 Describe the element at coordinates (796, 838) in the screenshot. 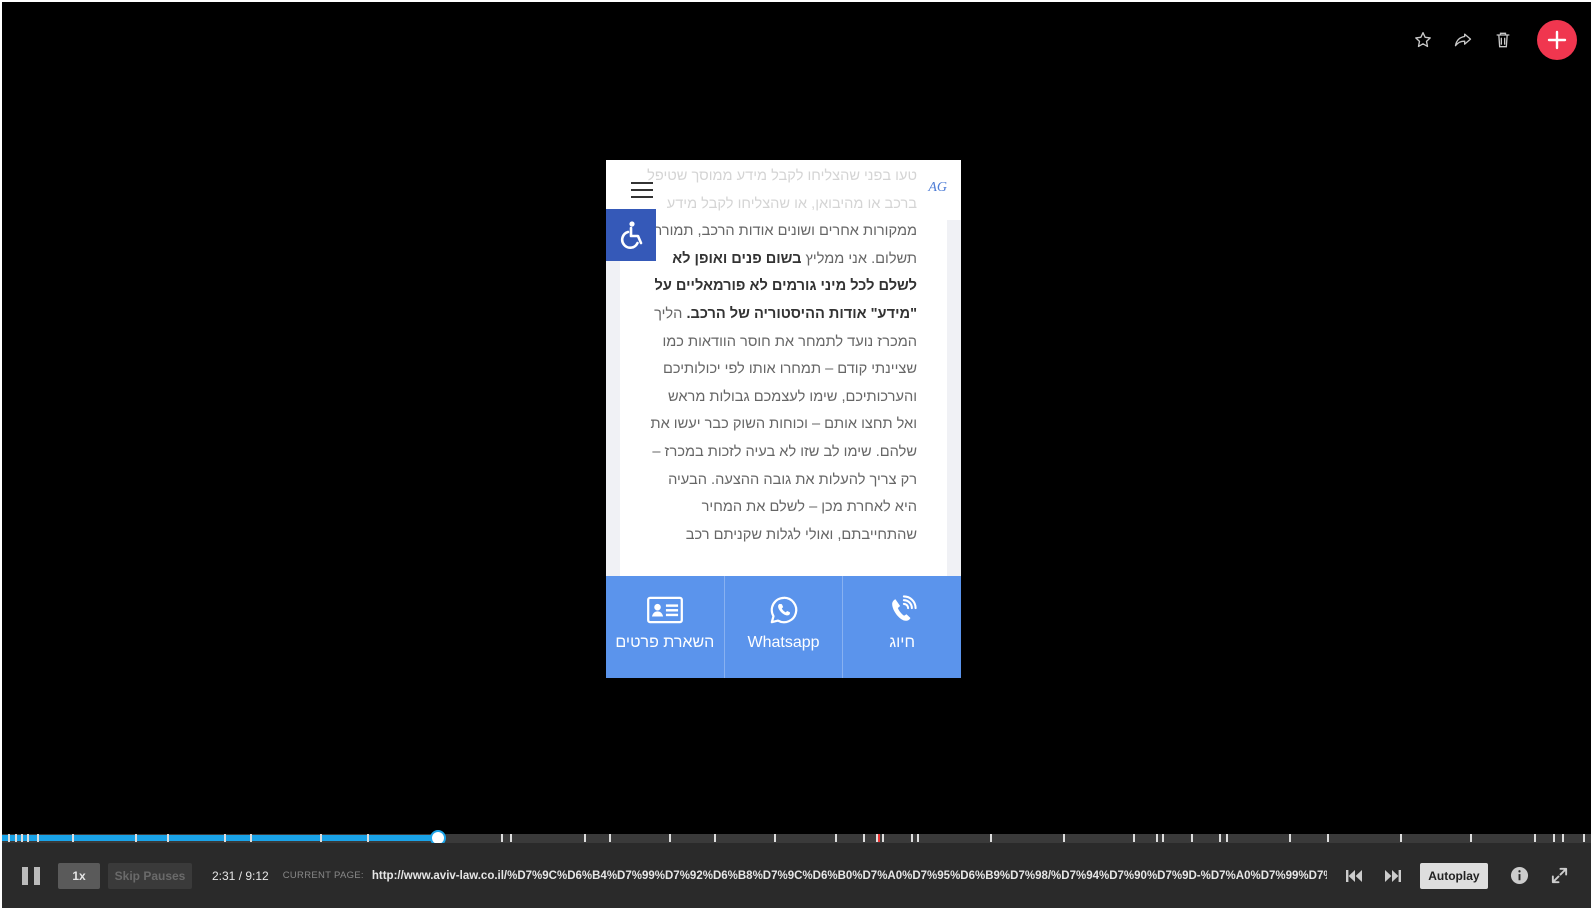

I see `playback-timeline` at that location.